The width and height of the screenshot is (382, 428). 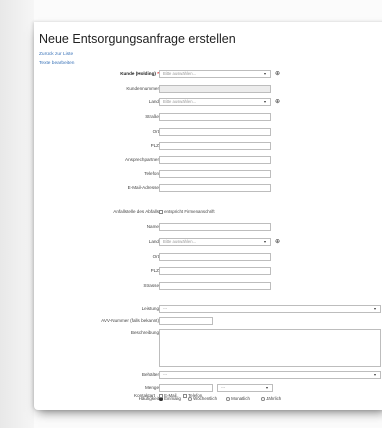 What do you see at coordinates (215, 146) in the screenshot?
I see `customer-zip-field` at bounding box center [215, 146].